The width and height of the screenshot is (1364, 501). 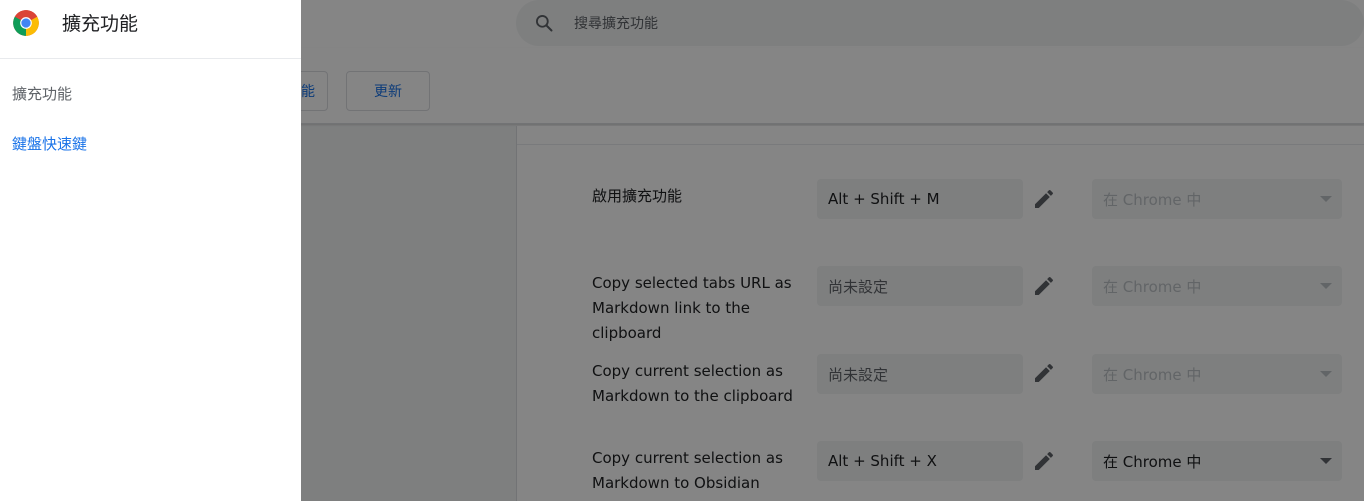 What do you see at coordinates (150, 29) in the screenshot?
I see `drawer-header: 擴充功能` at bounding box center [150, 29].